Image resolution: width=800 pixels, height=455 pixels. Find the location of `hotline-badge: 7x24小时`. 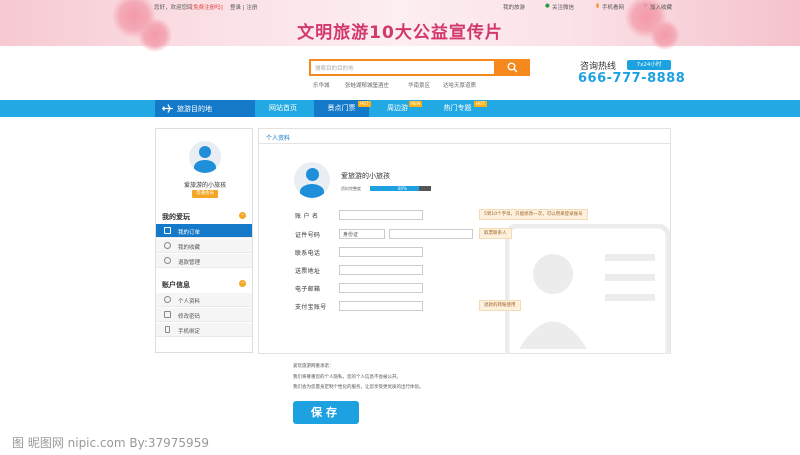

hotline-badge: 7x24小时 is located at coordinates (649, 65).